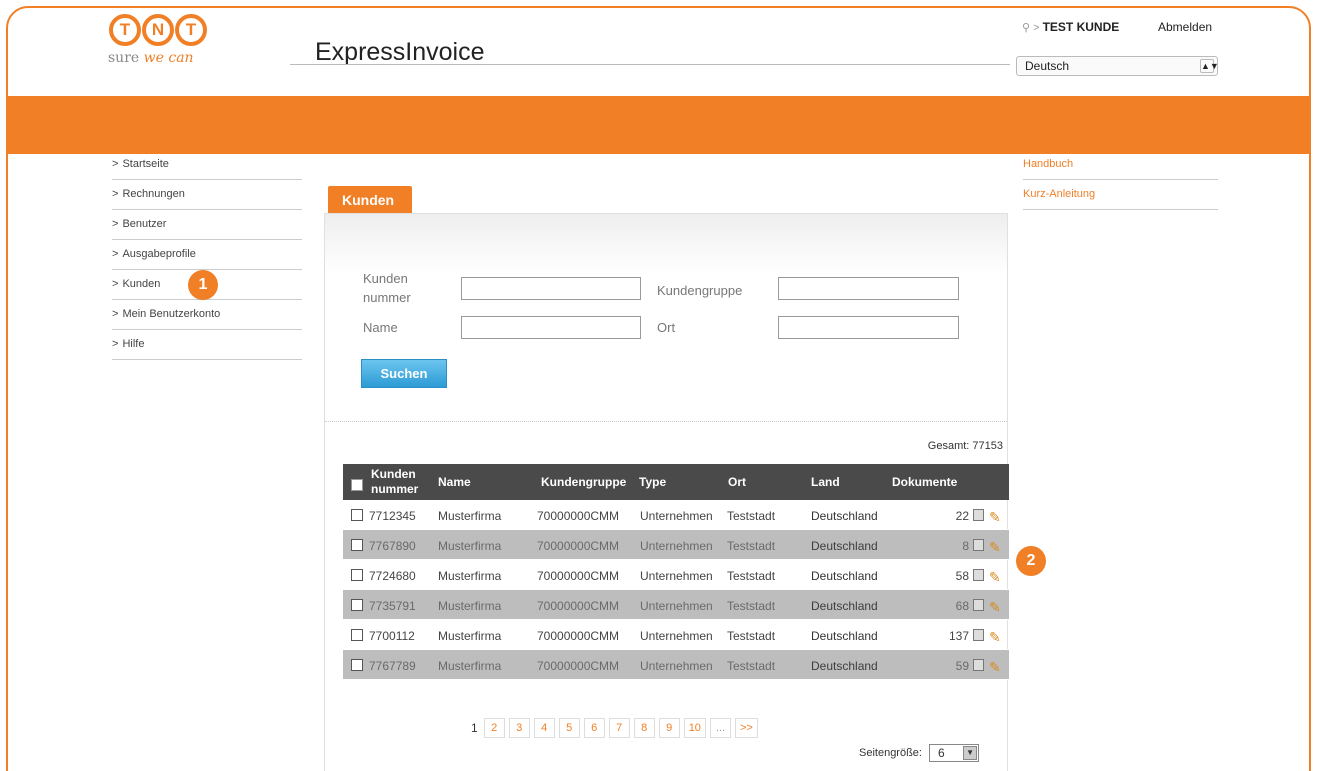 This screenshot has width=1317, height=771. Describe the element at coordinates (1047, 66) in the screenshot. I see `language-value: Deutsch` at that location.